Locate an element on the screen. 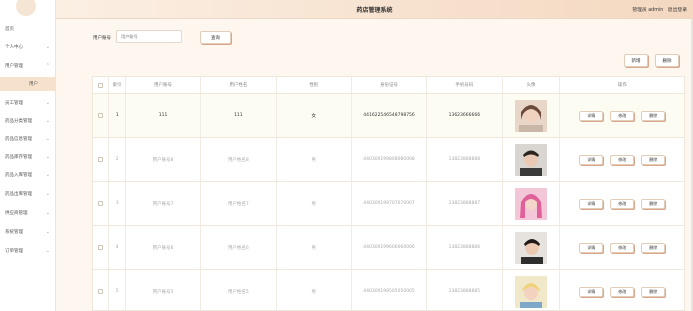 The height and width of the screenshot is (311, 693). sidebar-item-drug-info: 药品信息管理 ⌄ is located at coordinates (28, 139).